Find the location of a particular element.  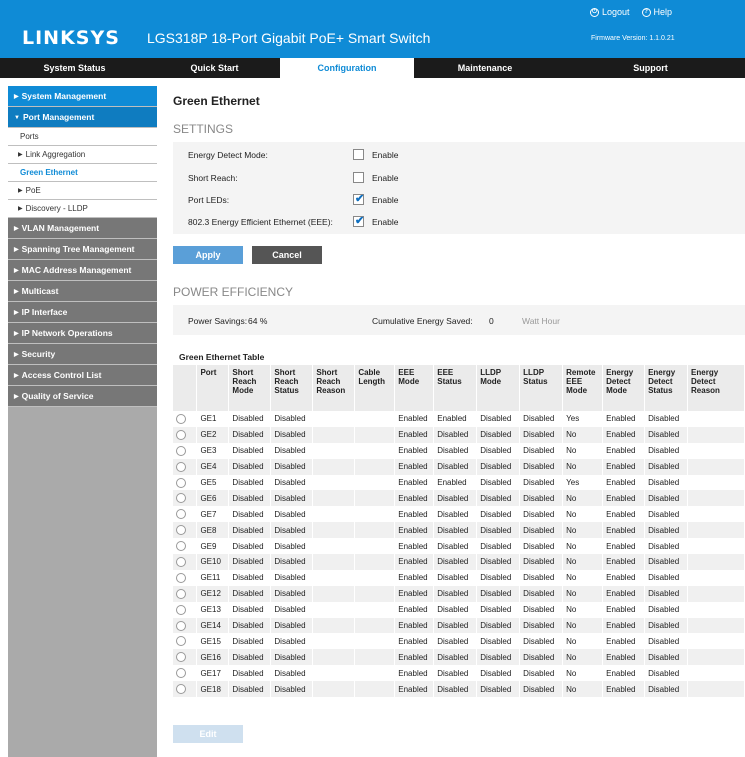

sidebar-label: IP Interface is located at coordinates (44, 312).